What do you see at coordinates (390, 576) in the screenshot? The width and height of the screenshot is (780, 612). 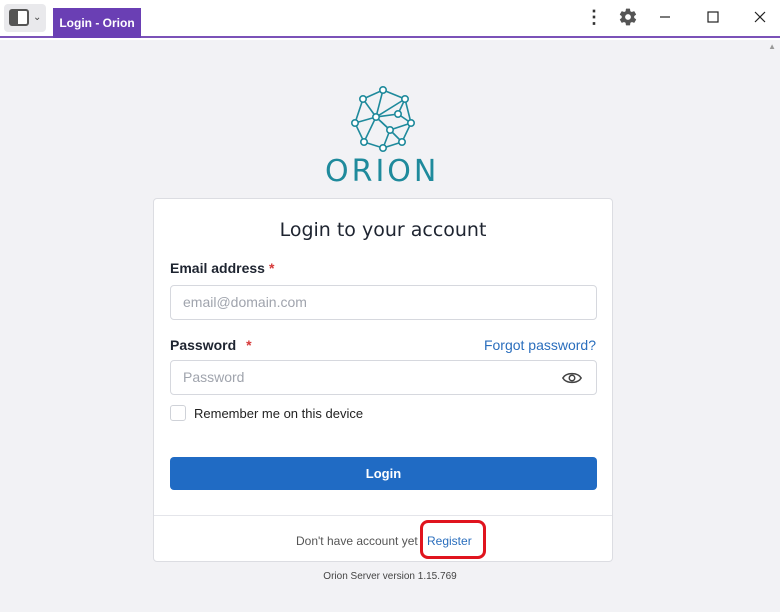 I see `version-text: Orion Server version 1.15.769` at bounding box center [390, 576].